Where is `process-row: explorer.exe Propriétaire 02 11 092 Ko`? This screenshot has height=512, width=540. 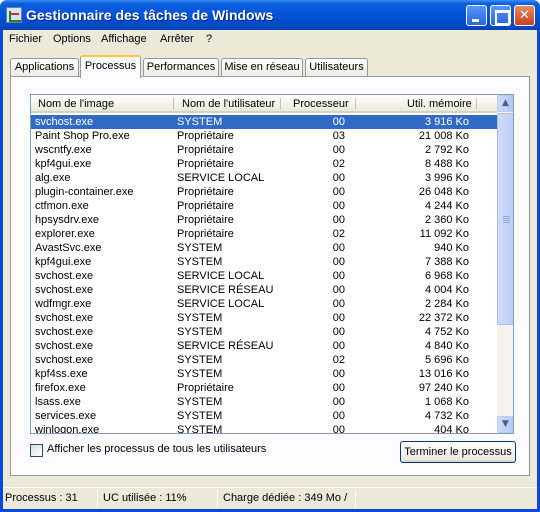 process-row: explorer.exe Propriétaire 02 11 092 Ko is located at coordinates (264, 234).